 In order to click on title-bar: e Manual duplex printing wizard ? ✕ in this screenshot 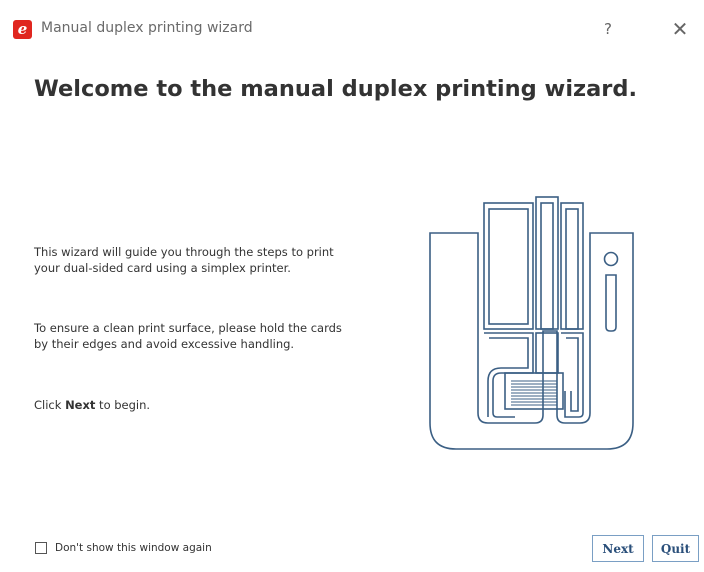, I will do `click(352, 30)`.